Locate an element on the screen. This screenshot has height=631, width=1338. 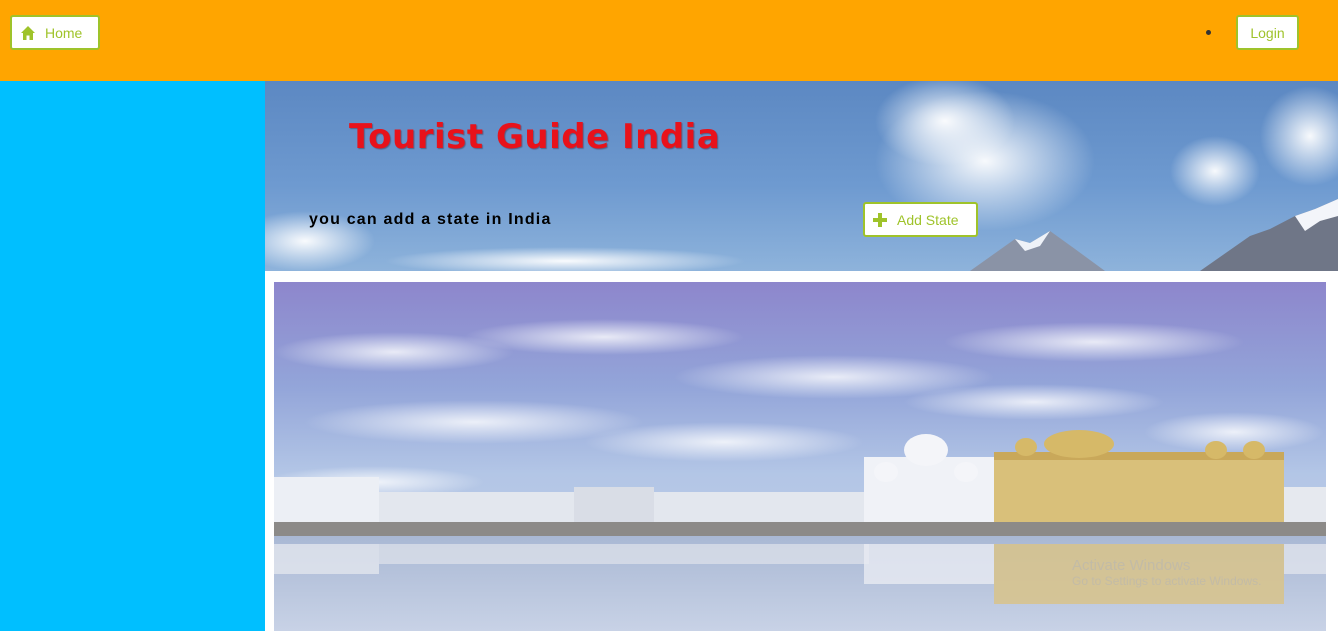
right-gutter is located at coordinates (1332, 456).